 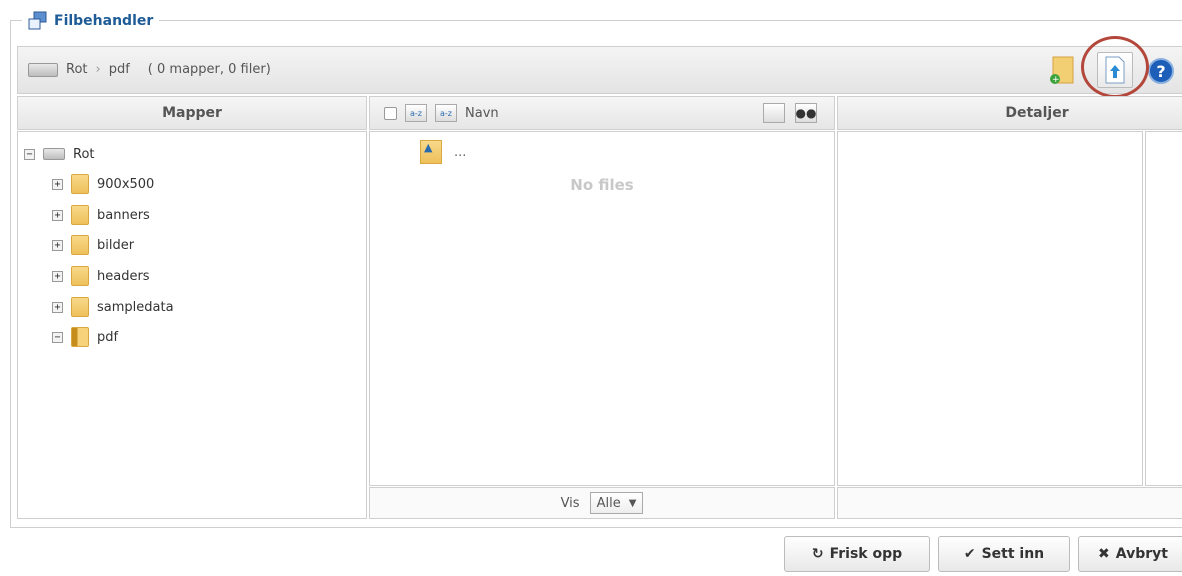 I want to click on details-column-header: Detaljer, so click(x=1009, y=113).